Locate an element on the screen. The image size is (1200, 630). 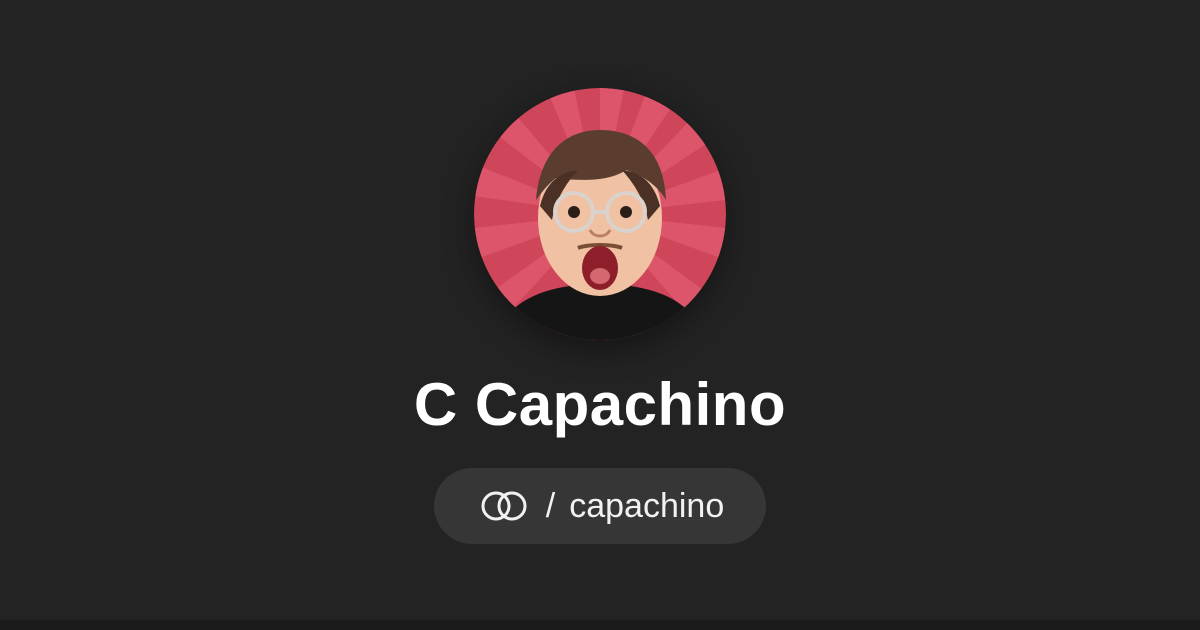
profile-handle-link: / capachino is located at coordinates (600, 506).